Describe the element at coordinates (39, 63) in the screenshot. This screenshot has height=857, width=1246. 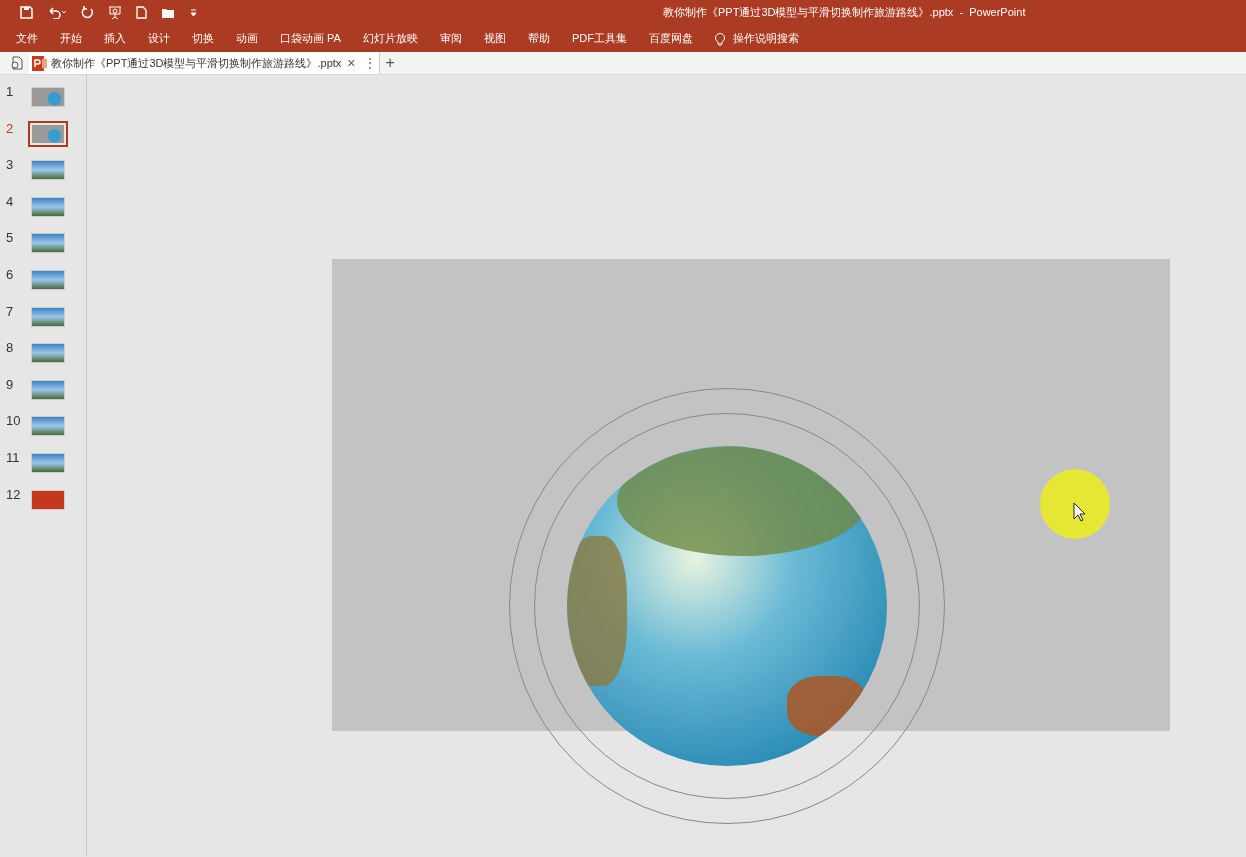
I see `powerpoint-icon` at that location.